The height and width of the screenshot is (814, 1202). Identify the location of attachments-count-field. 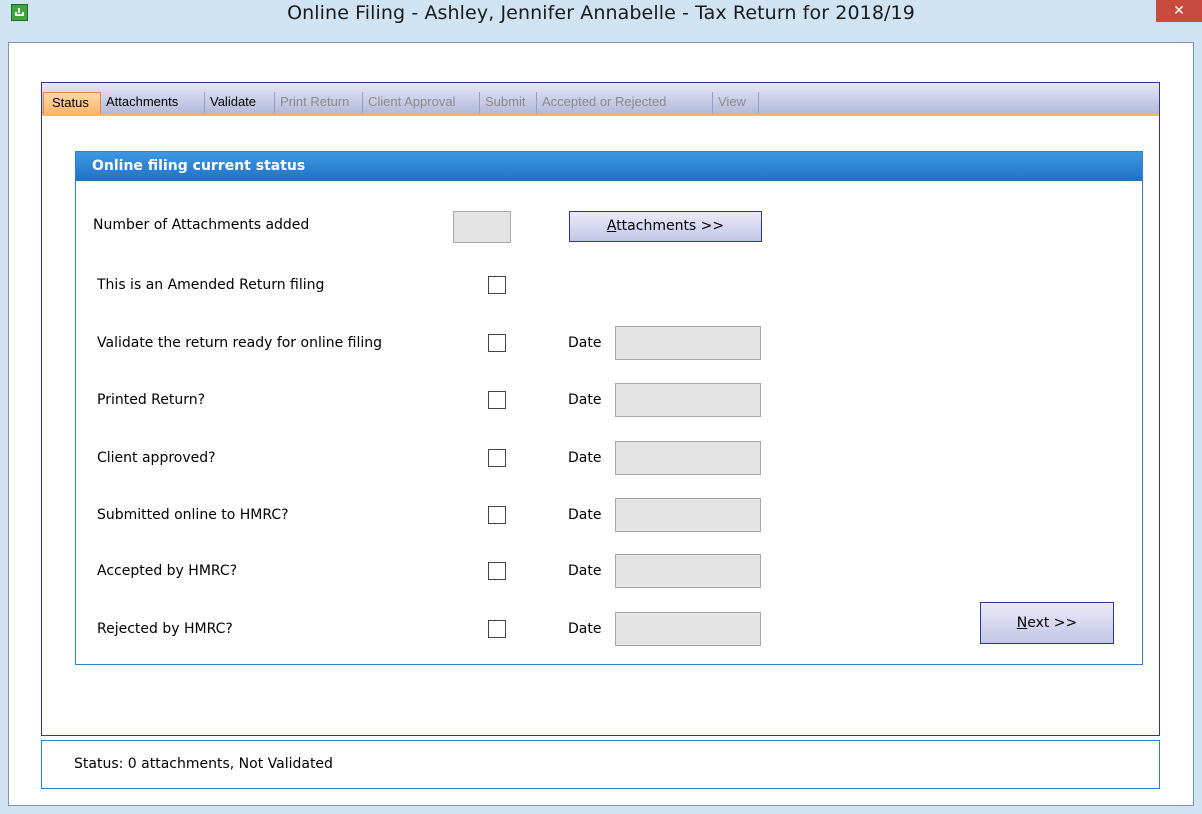
(482, 227).